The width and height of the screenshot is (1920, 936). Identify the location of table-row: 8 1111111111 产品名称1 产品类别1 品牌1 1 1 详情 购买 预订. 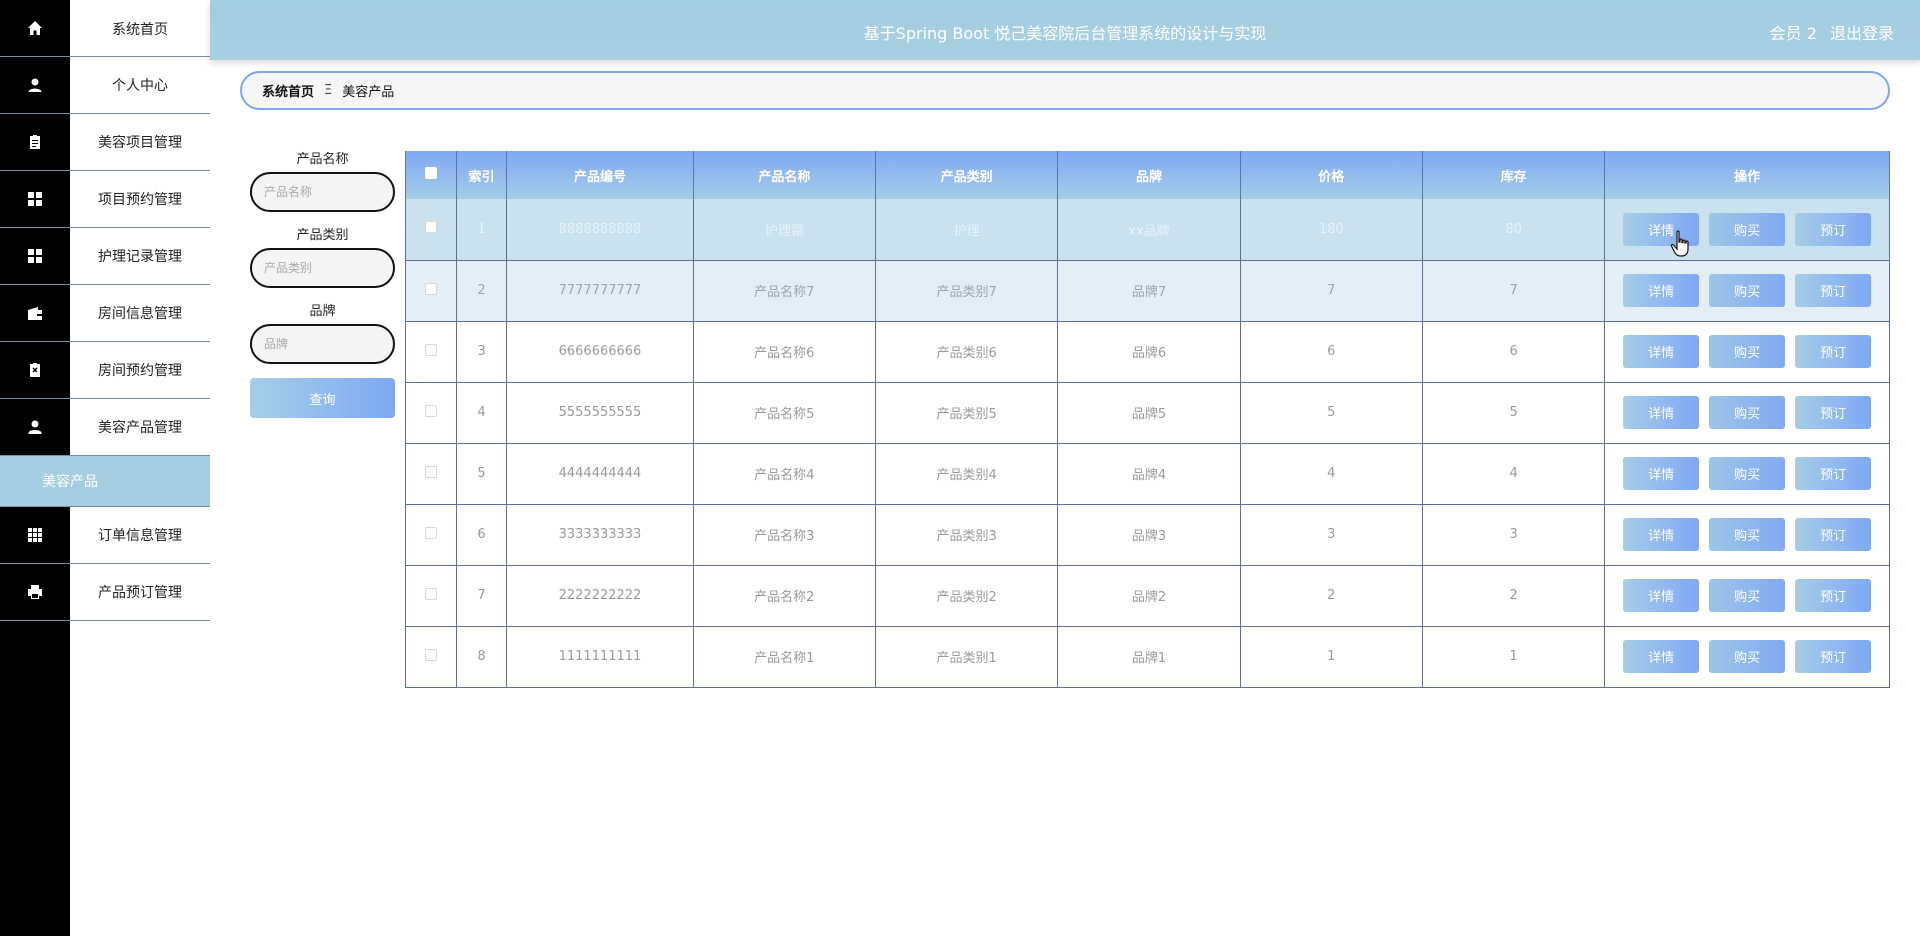
(1147, 657).